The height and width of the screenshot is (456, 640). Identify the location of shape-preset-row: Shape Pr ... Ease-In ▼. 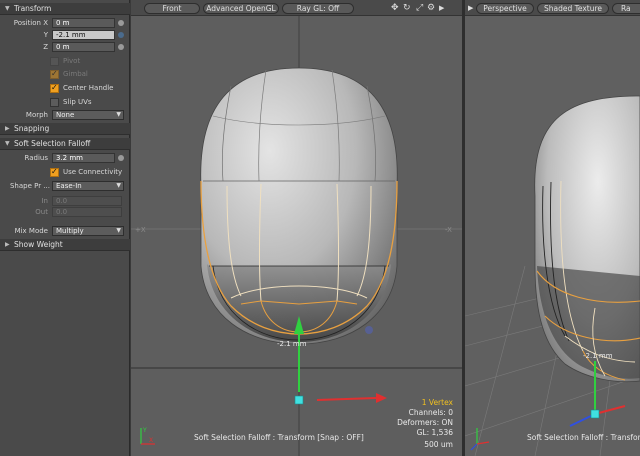
(65, 186).